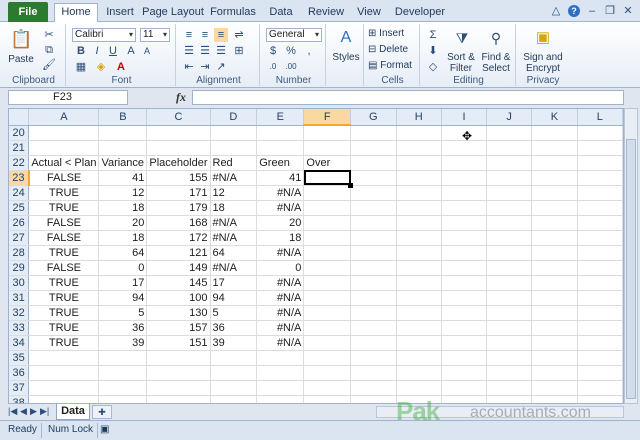 This screenshot has height=440, width=640. What do you see at coordinates (233, 13) in the screenshot?
I see `tab-formulas: Formulas` at bounding box center [233, 13].